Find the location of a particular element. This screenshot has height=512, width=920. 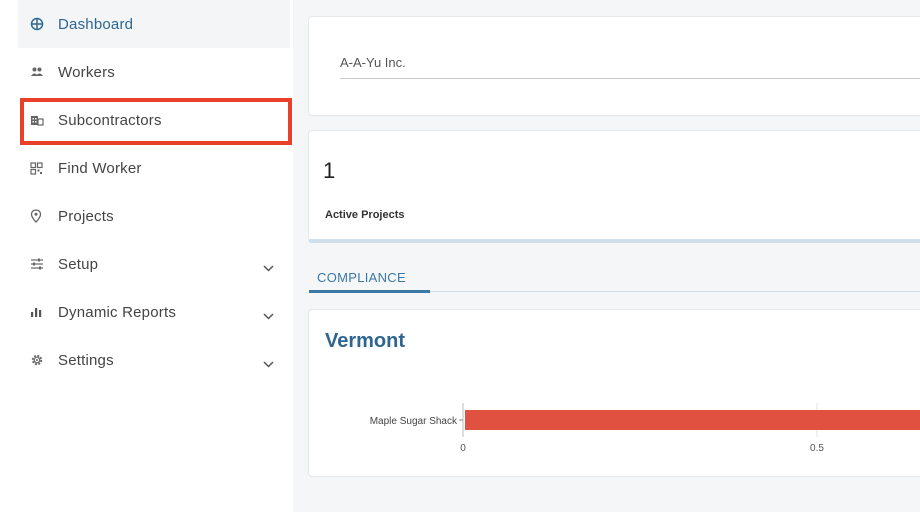

sidebar-item-label: Setup is located at coordinates (78, 264).